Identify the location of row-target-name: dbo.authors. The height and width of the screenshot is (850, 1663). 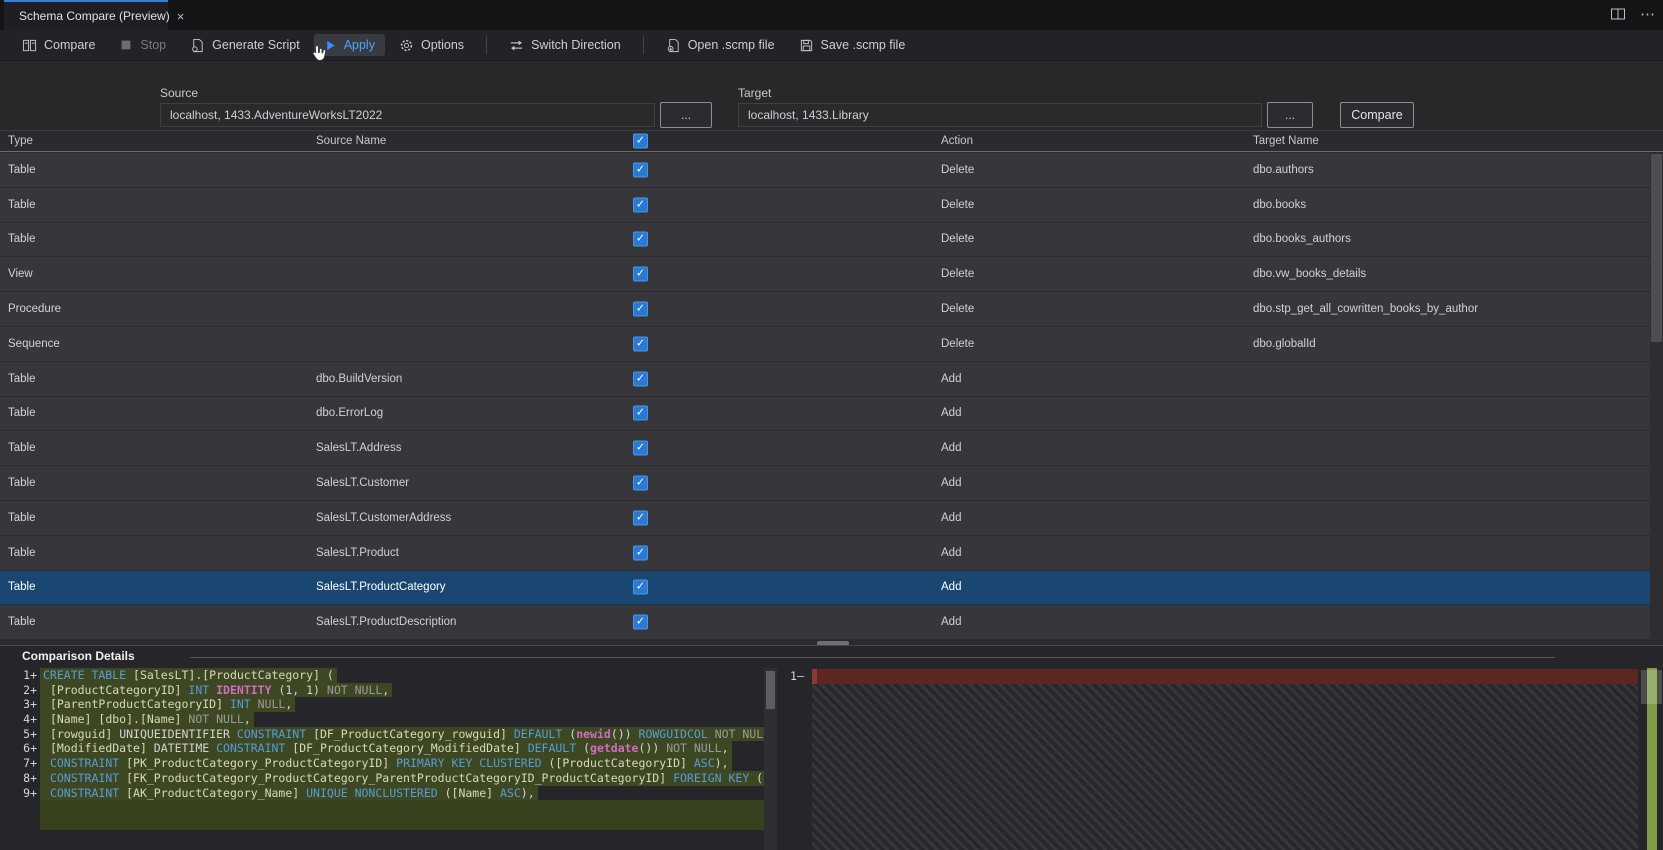
(1283, 169).